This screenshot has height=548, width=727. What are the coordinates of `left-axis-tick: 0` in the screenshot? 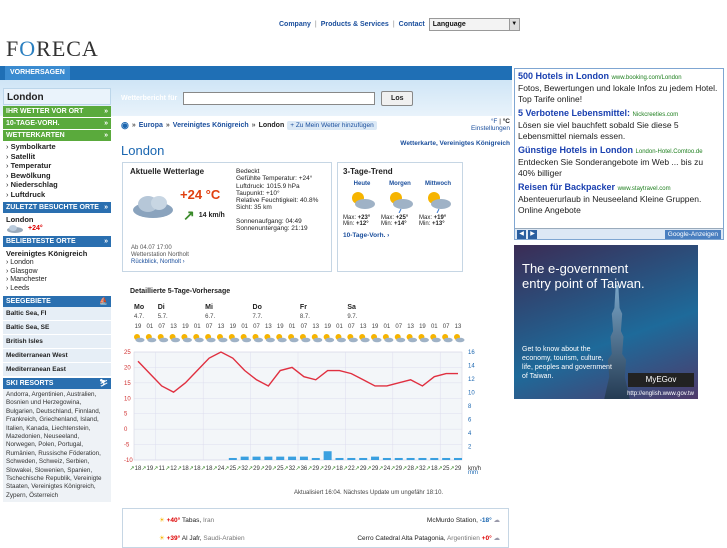 It's located at (126, 430).